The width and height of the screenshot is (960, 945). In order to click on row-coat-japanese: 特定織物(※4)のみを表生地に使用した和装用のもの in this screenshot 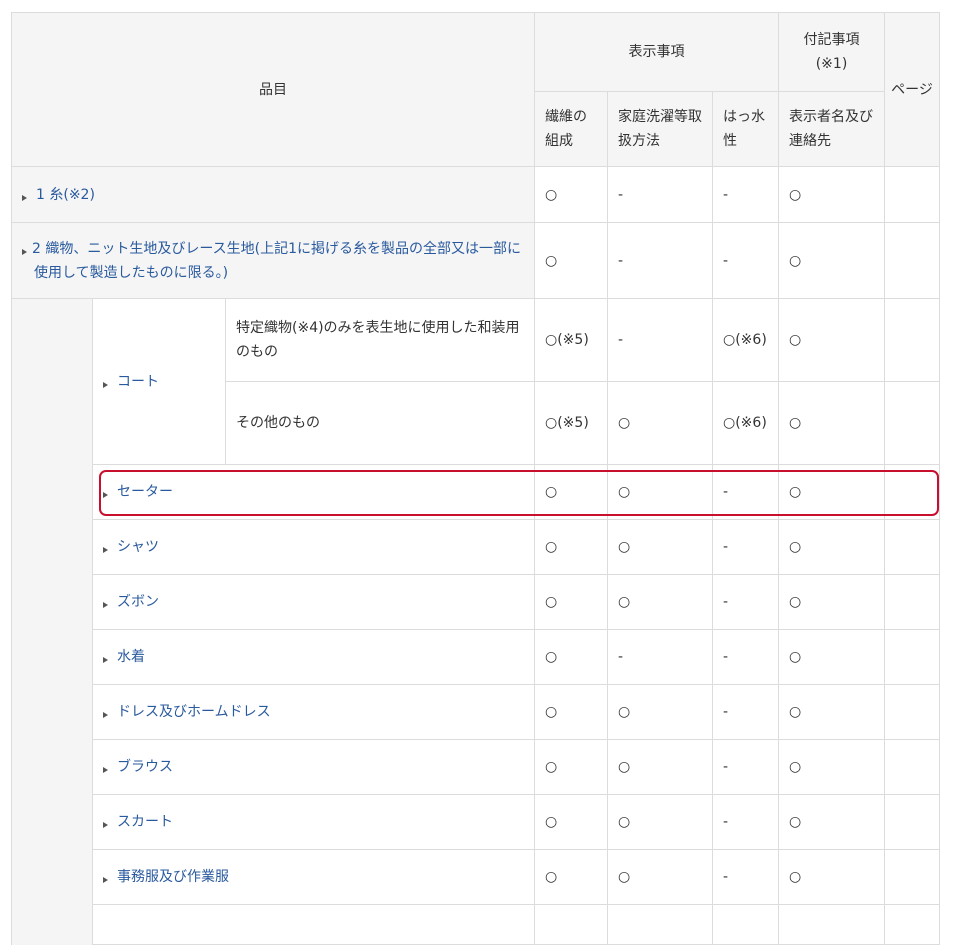, I will do `click(380, 340)`.